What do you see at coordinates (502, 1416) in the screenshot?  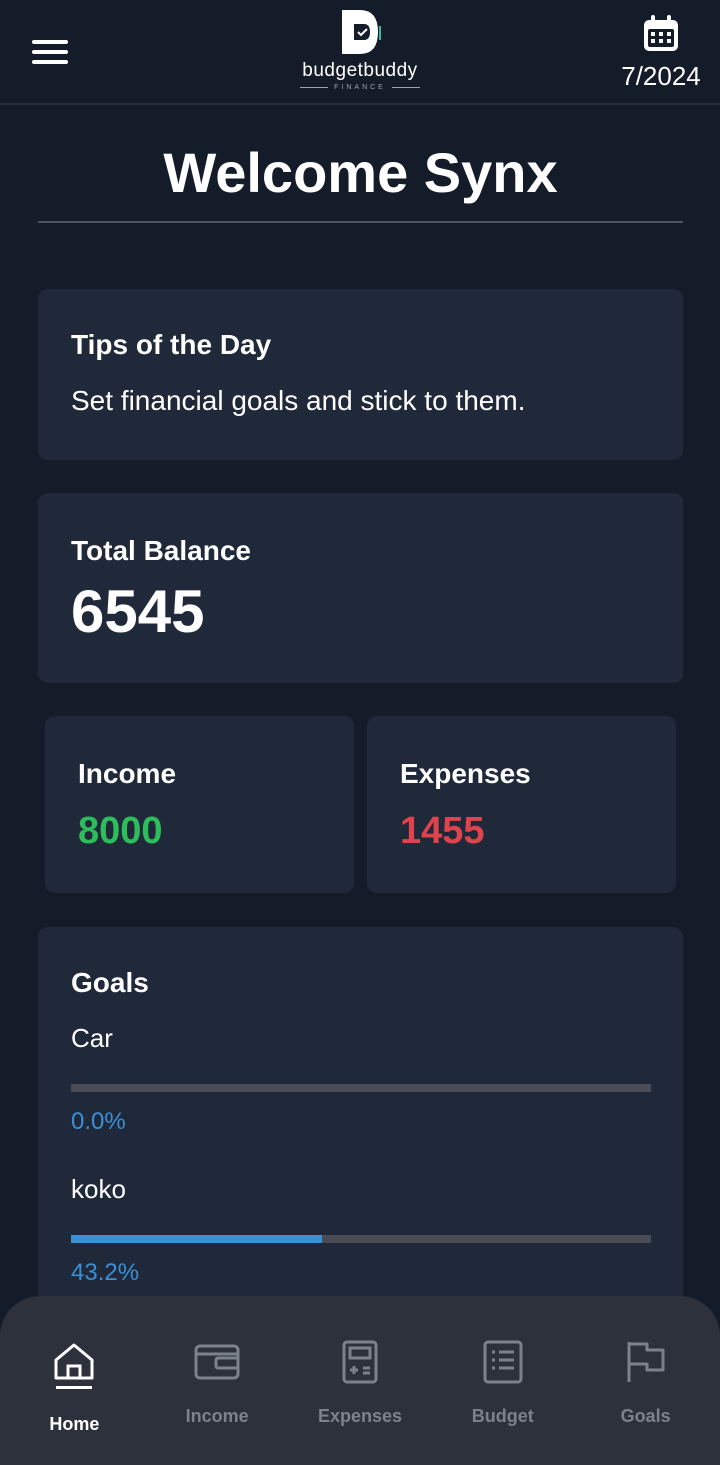 I see `nav-budget-label: Budget` at bounding box center [502, 1416].